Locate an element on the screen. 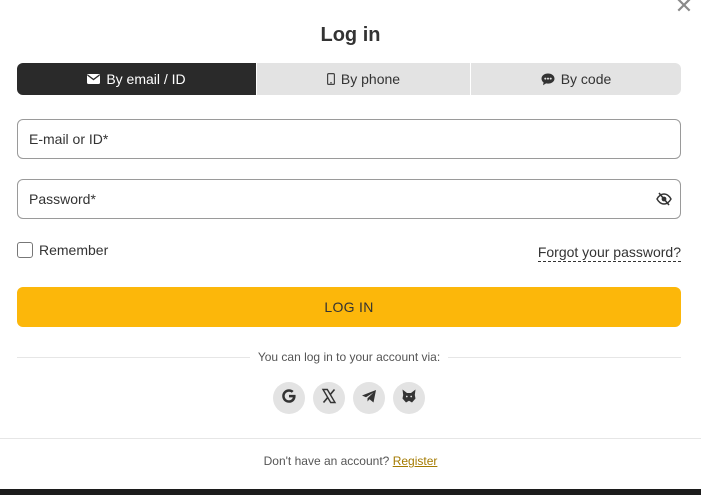 Image resolution: width=701 pixels, height=495 pixels. login-method-tabs: By email / ID By phone By code is located at coordinates (349, 79).